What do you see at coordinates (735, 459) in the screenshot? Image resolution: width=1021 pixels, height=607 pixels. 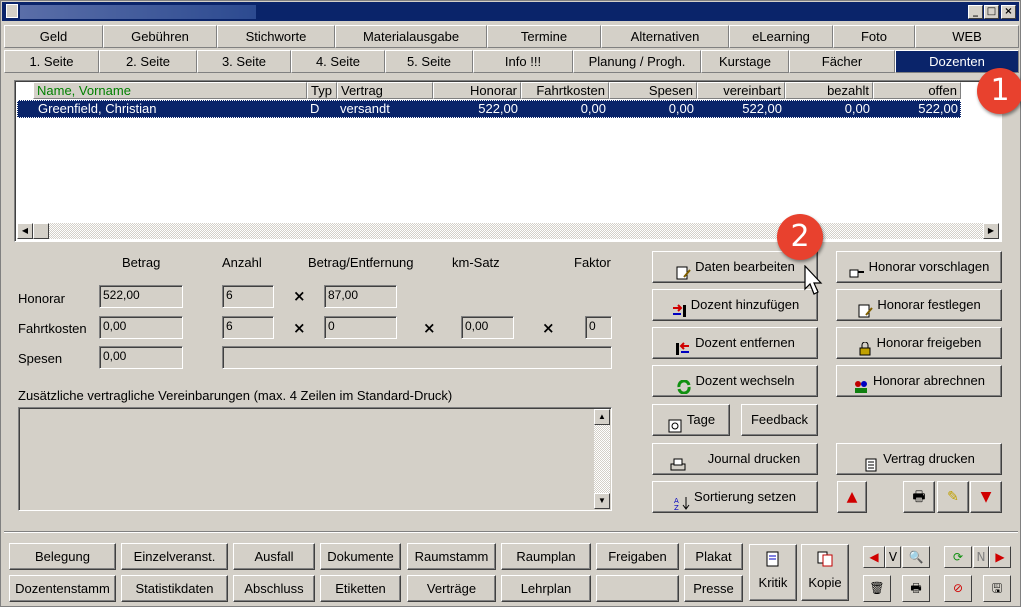 I see `journal-drucken-button: Journal drucken` at bounding box center [735, 459].